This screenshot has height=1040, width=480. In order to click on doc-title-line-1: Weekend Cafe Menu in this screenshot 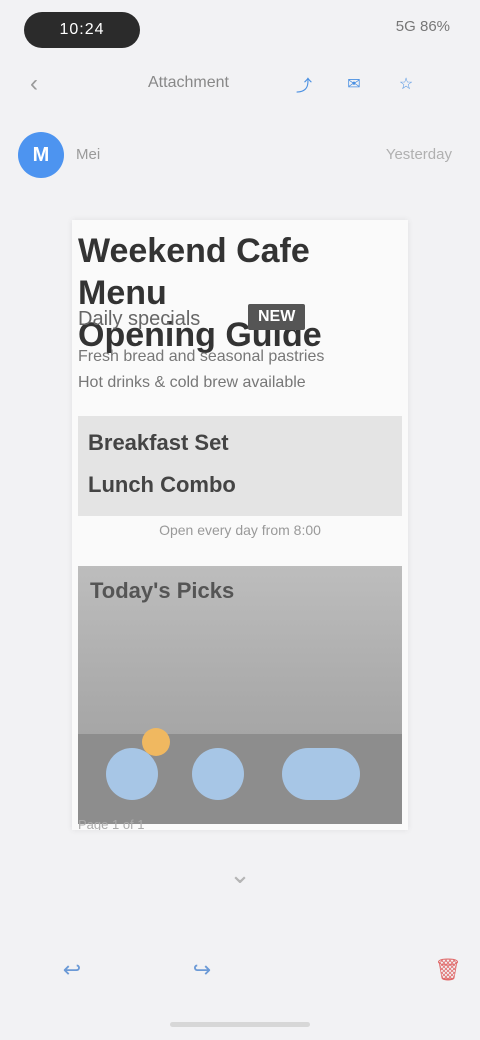, I will do `click(194, 272)`.